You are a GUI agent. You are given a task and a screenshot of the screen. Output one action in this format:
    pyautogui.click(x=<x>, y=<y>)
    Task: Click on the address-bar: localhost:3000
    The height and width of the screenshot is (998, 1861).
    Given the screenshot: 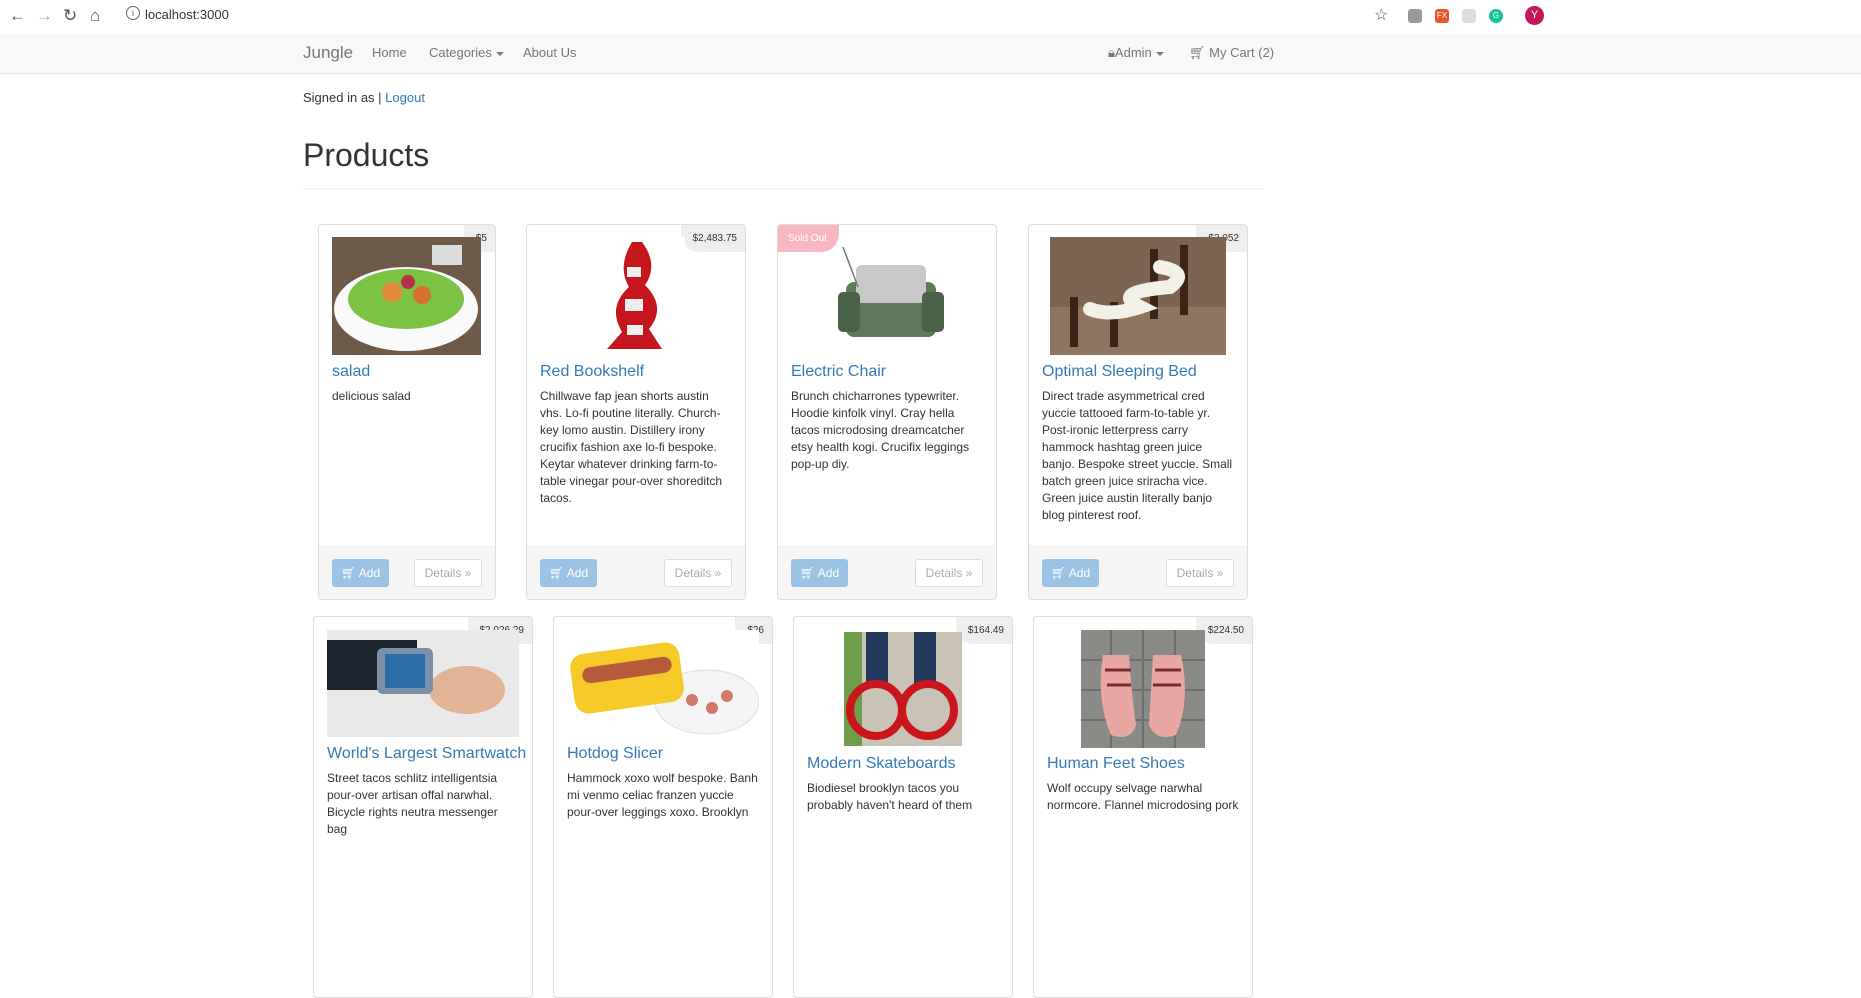 What is the action you would take?
    pyautogui.click(x=187, y=14)
    